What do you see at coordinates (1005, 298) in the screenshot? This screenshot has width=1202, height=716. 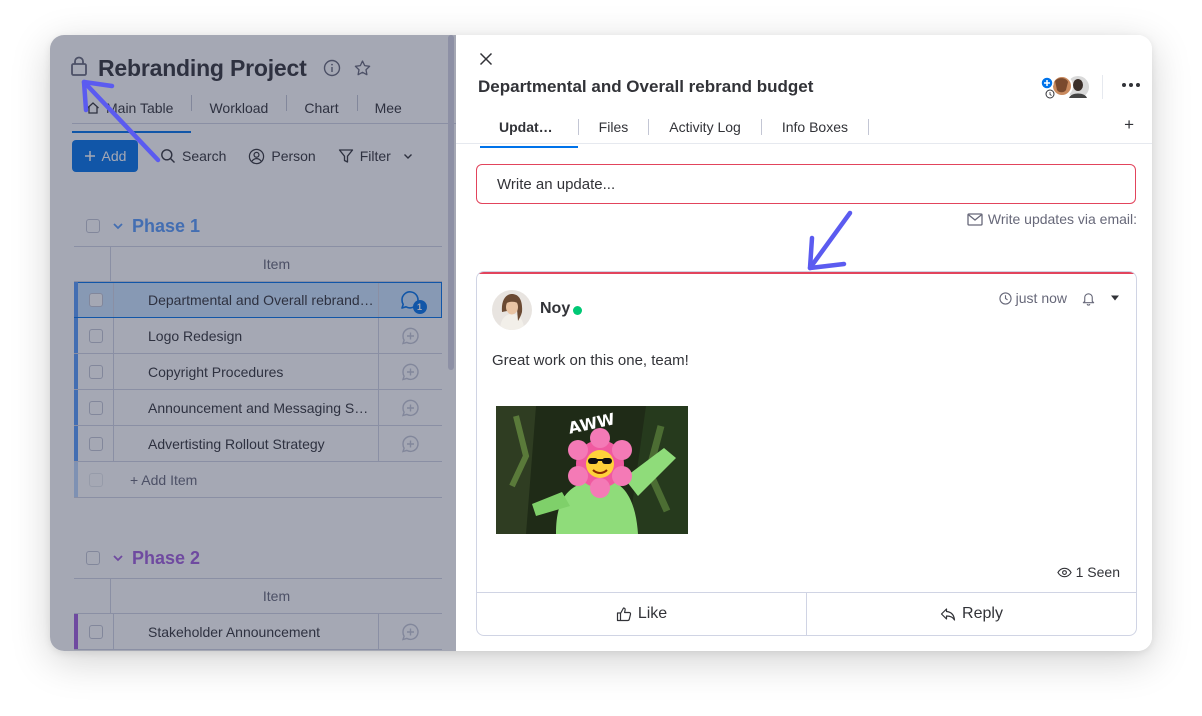 I see `clock-icon` at bounding box center [1005, 298].